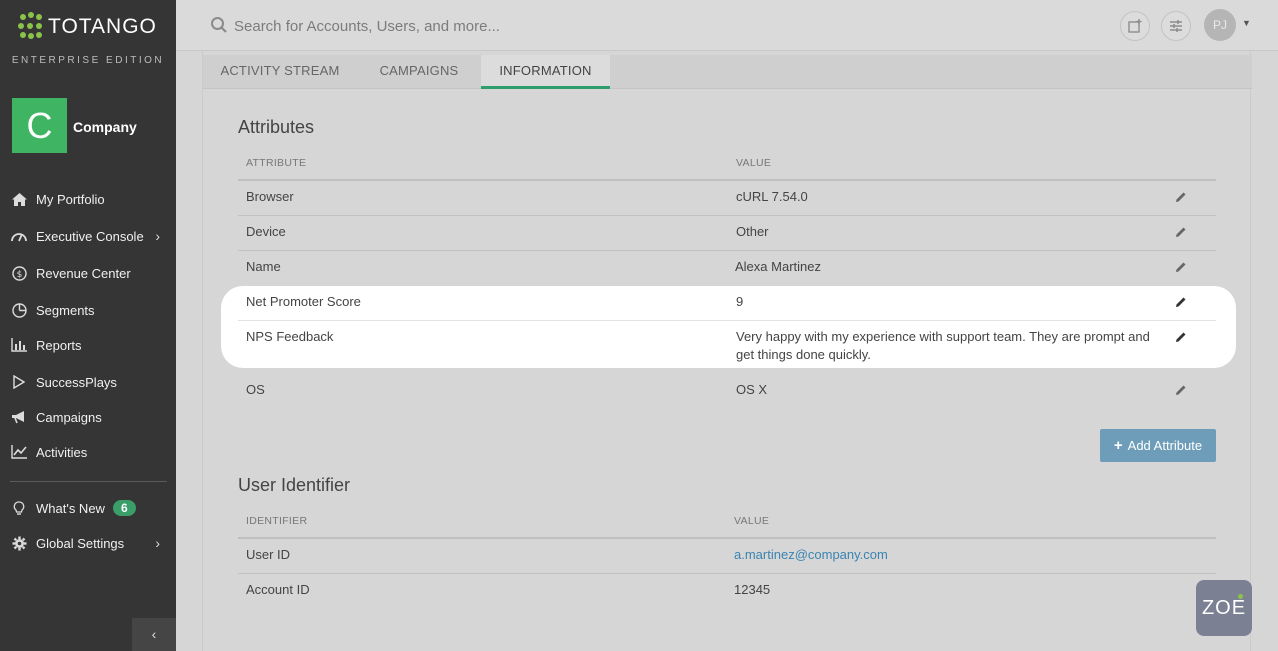 This screenshot has width=1278, height=651. I want to click on nav-item-revenue-center: $ Revenue Center, so click(88, 273).